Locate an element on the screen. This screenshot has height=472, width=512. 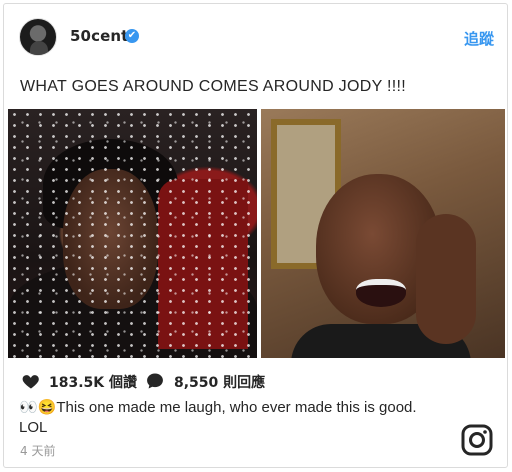
username-link: 50cent is located at coordinates (99, 36).